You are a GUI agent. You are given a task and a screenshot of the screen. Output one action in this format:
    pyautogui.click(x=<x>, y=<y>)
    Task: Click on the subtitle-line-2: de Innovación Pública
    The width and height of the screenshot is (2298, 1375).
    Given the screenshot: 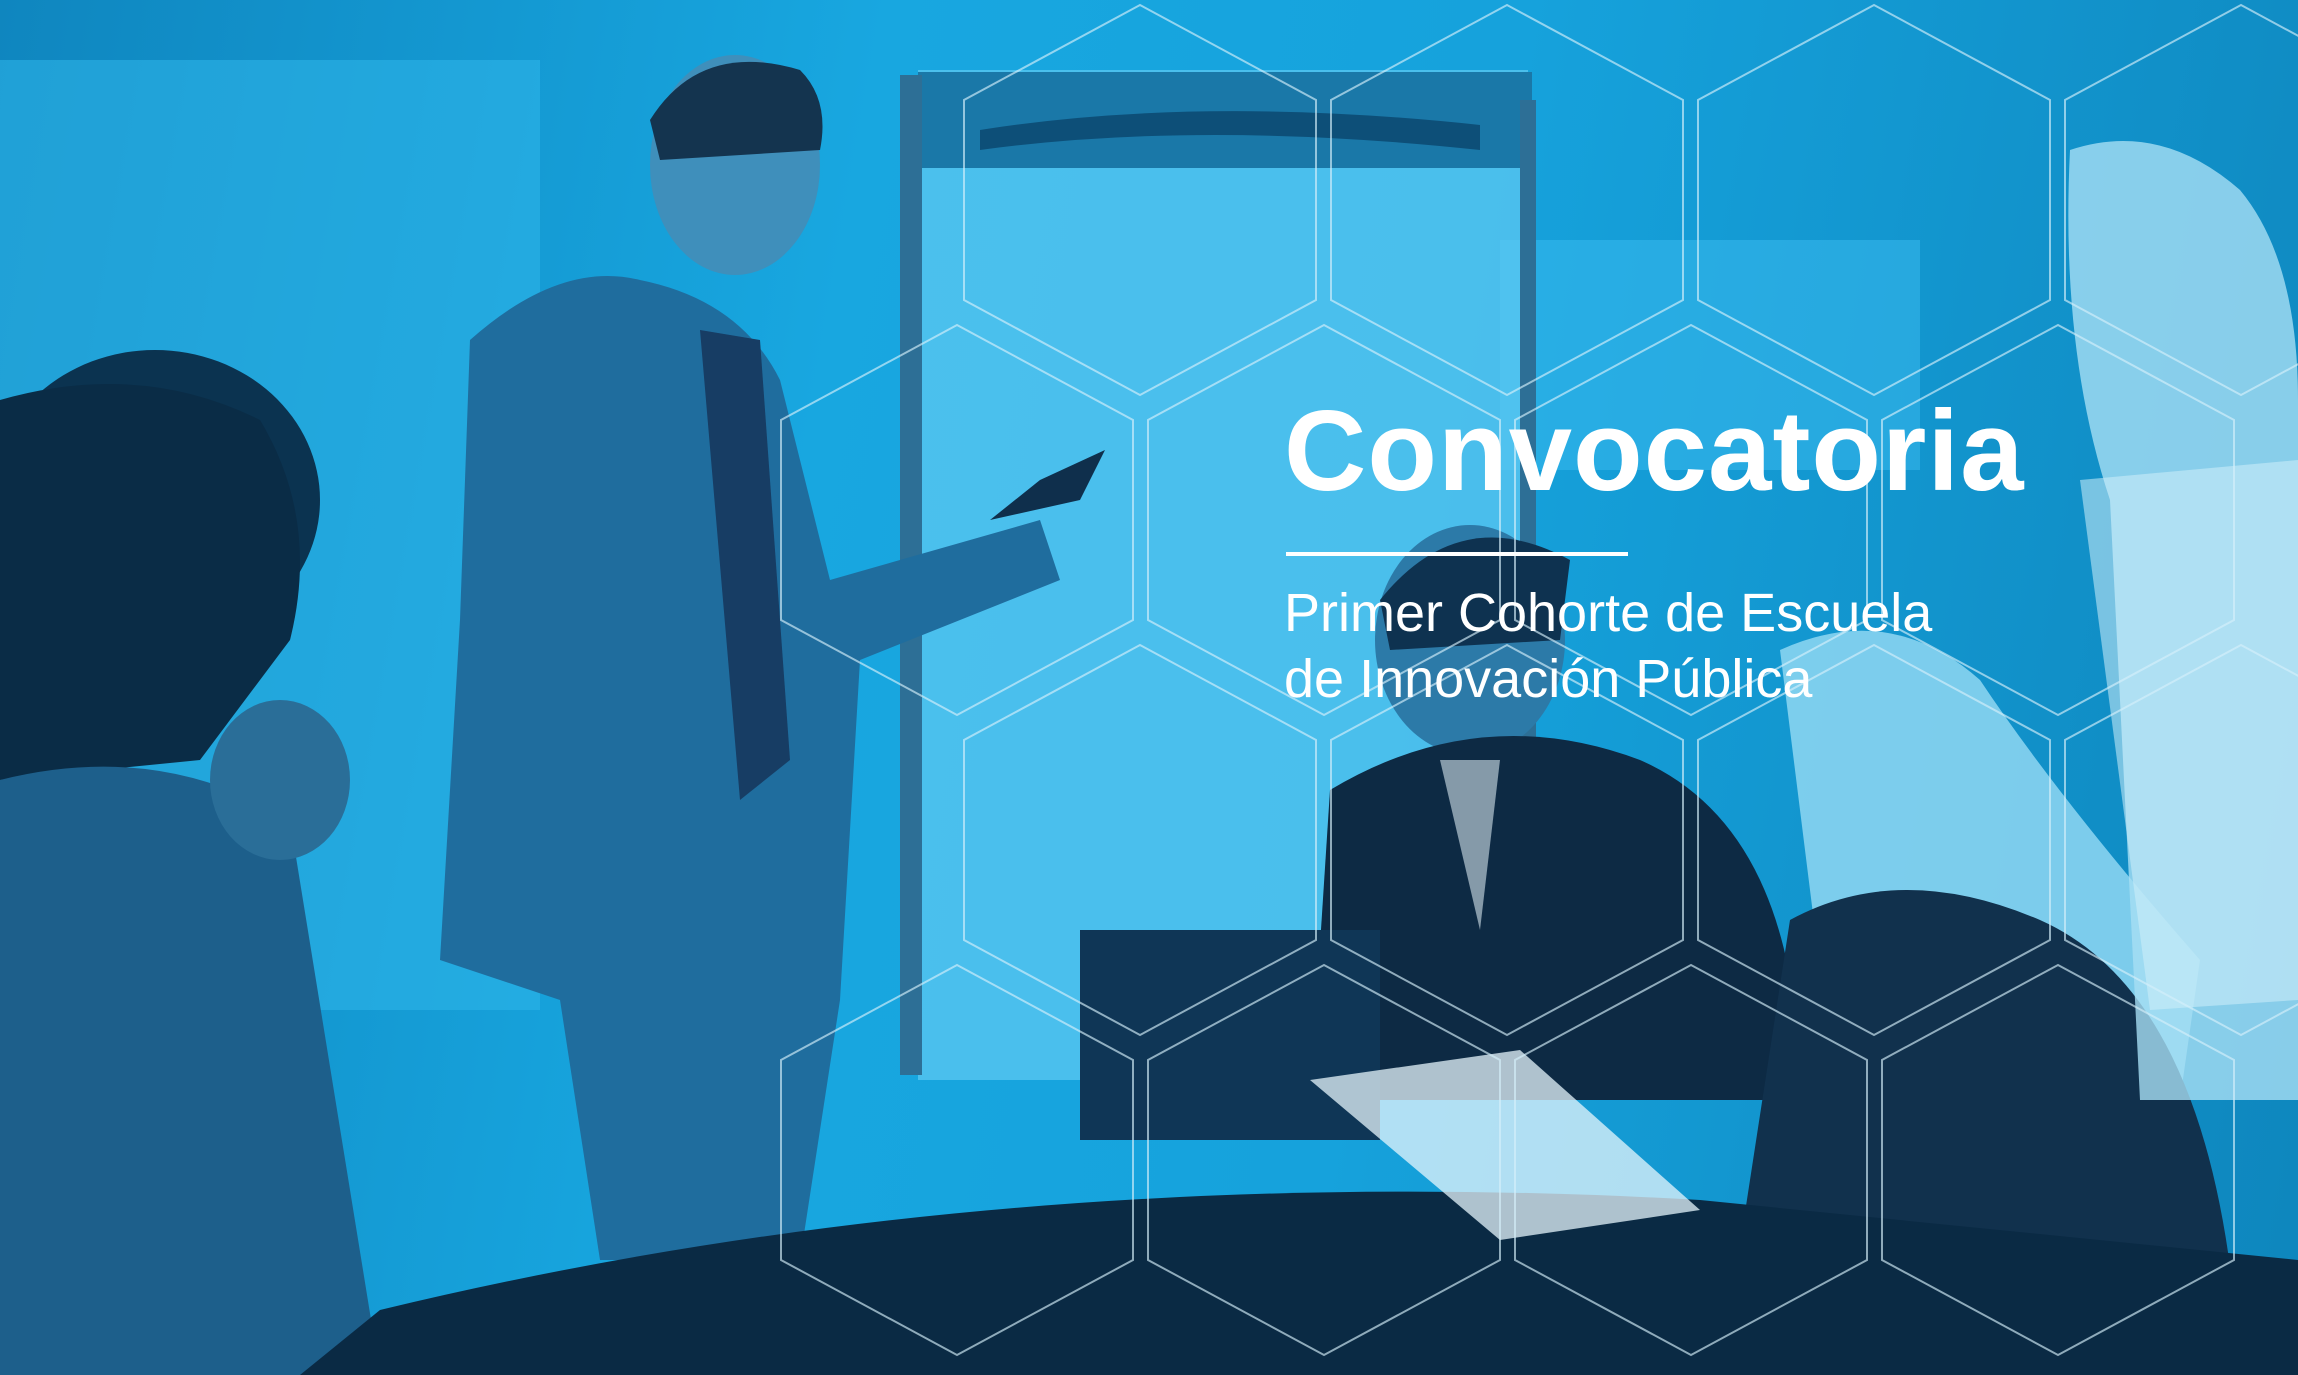 What is the action you would take?
    pyautogui.click(x=1548, y=679)
    